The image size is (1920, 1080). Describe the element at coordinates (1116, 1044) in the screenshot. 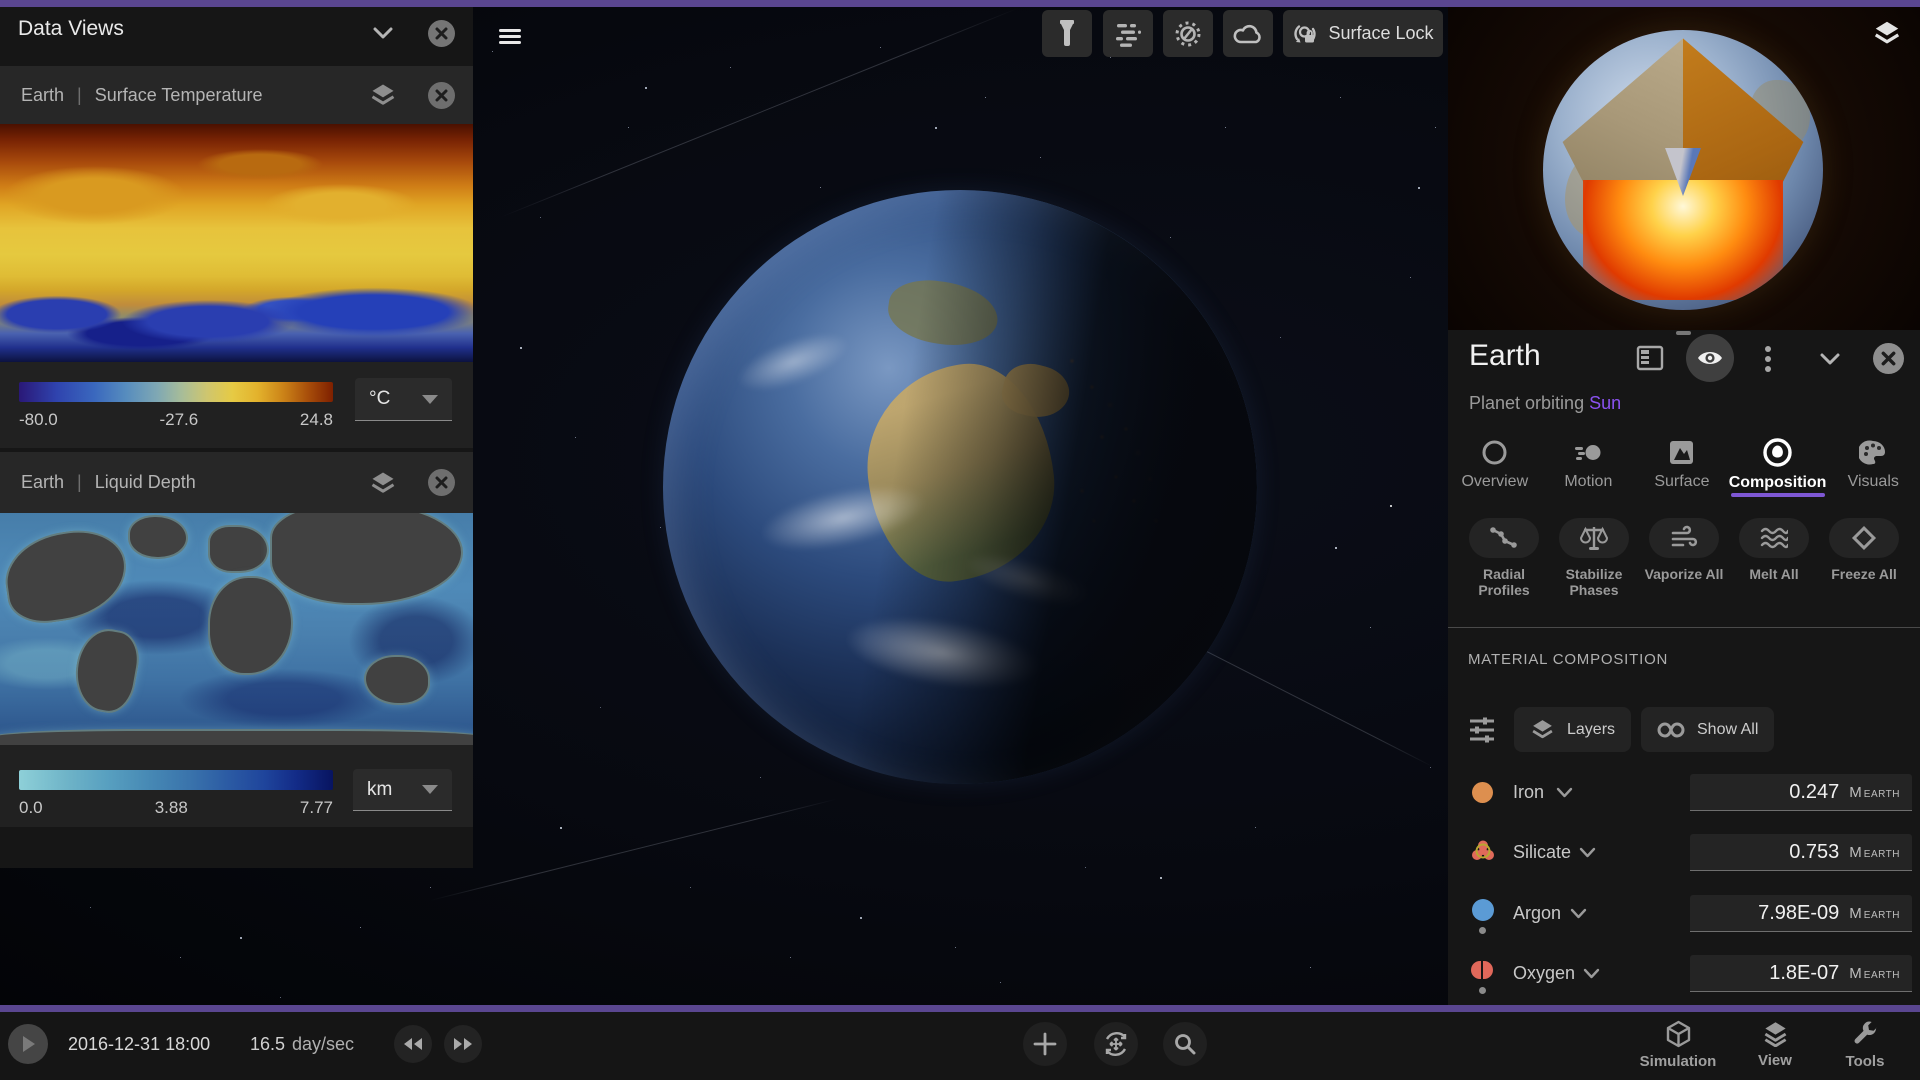

I see `track-object-button` at that location.